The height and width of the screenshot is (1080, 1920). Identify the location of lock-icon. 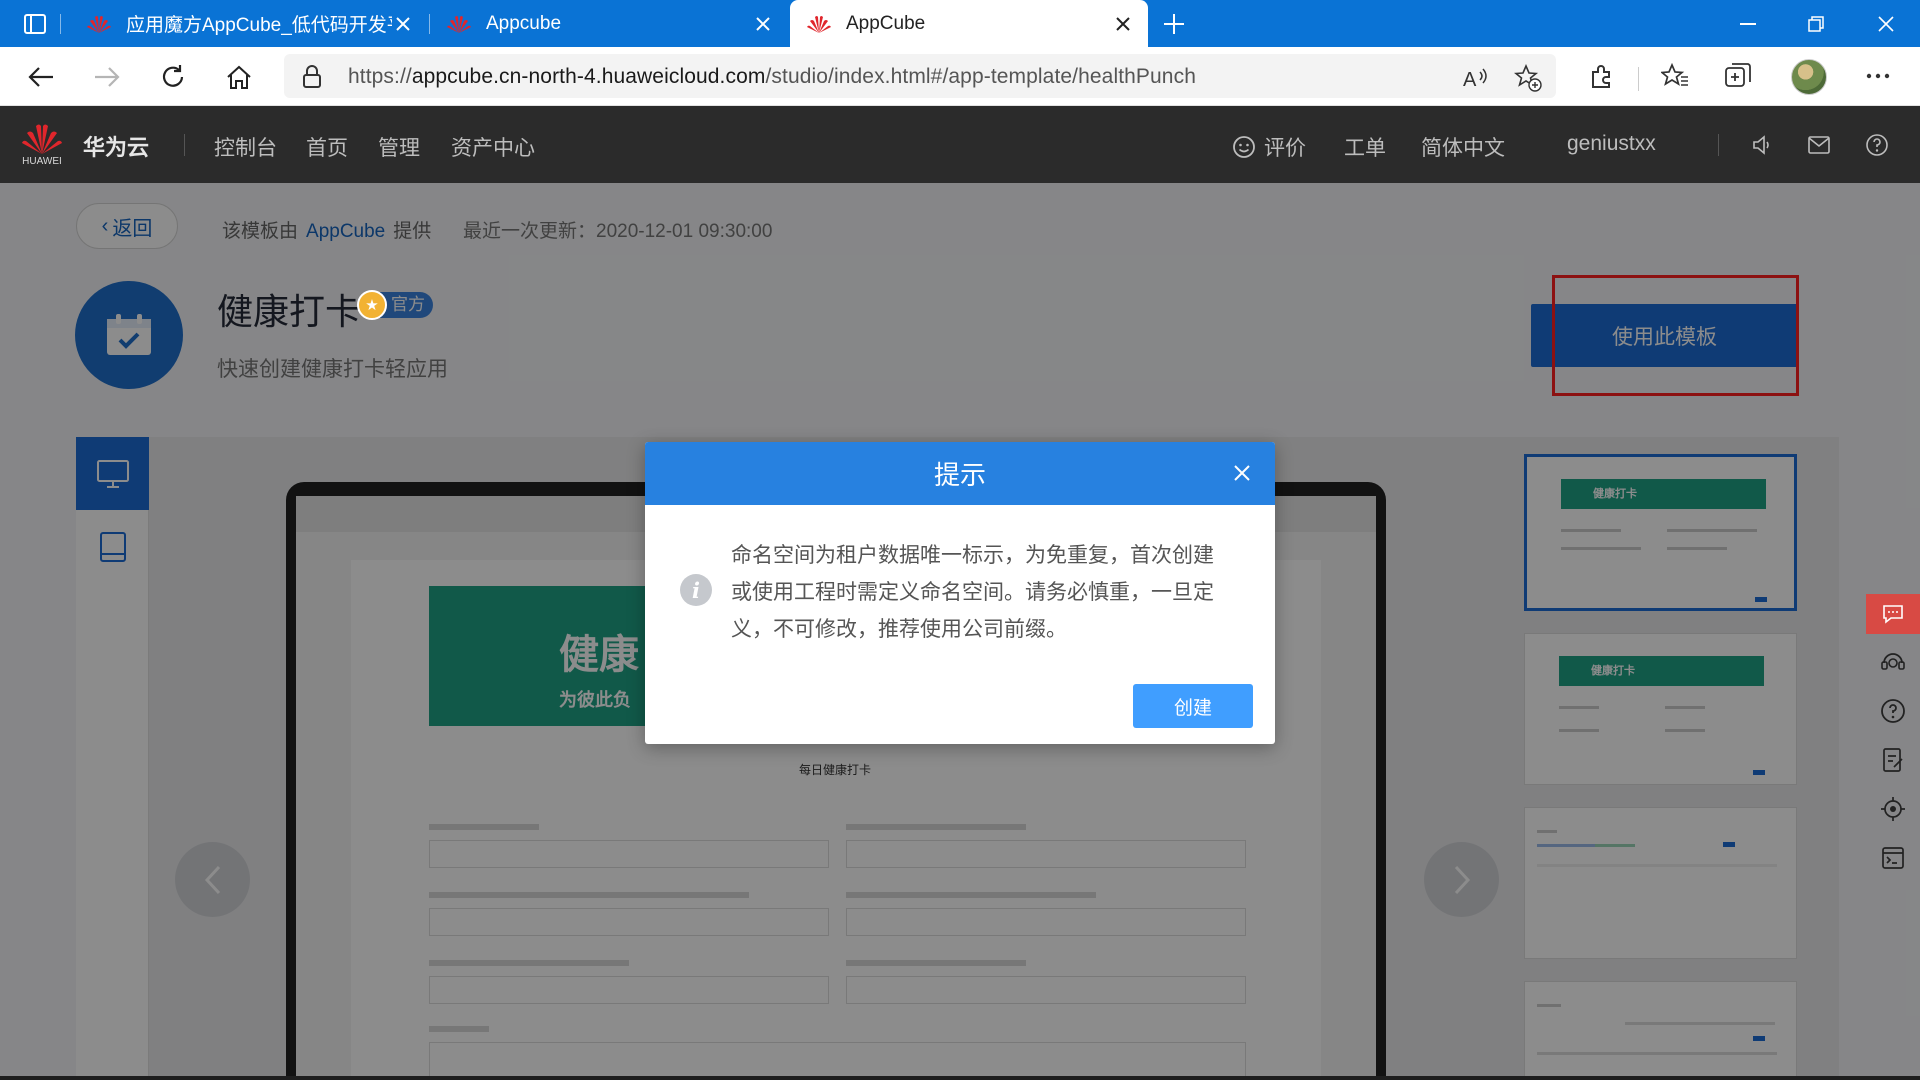
(312, 77).